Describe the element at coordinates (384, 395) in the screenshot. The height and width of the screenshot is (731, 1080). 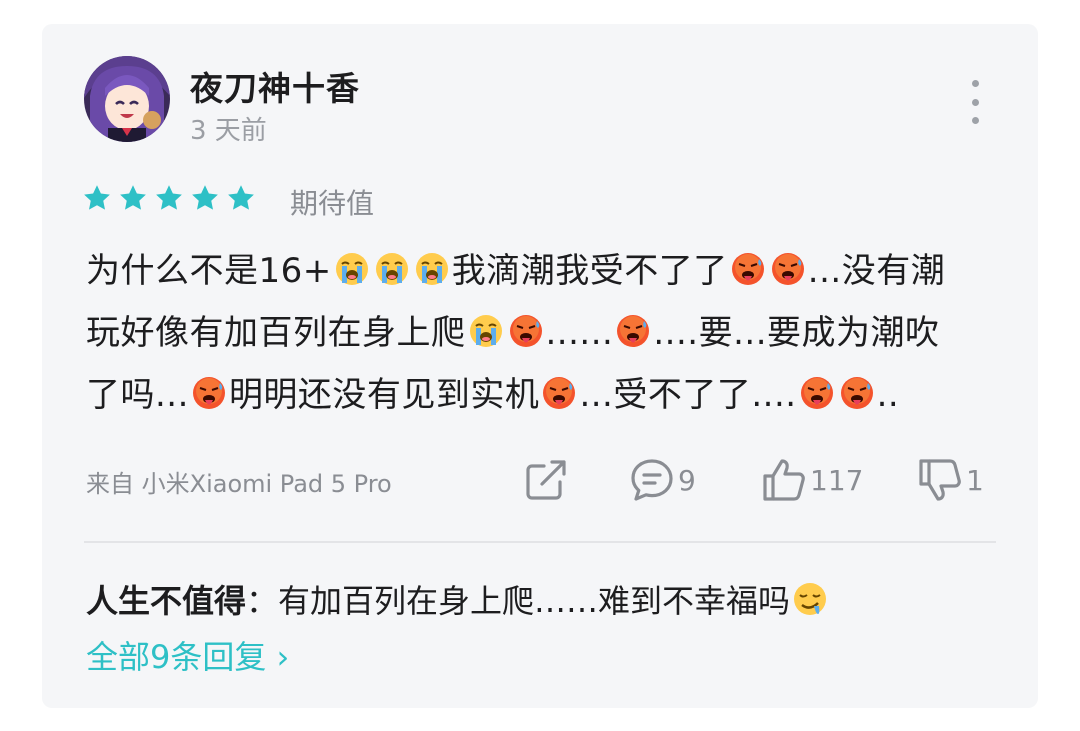
I see `review-text-segment: 明明还没有见到实机` at that location.